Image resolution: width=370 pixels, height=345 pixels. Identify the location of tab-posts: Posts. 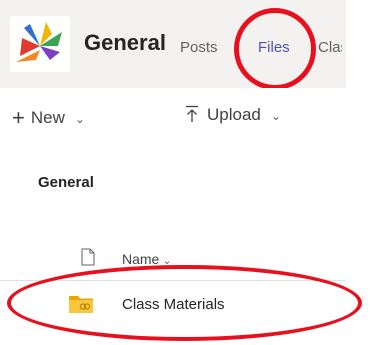
(199, 47).